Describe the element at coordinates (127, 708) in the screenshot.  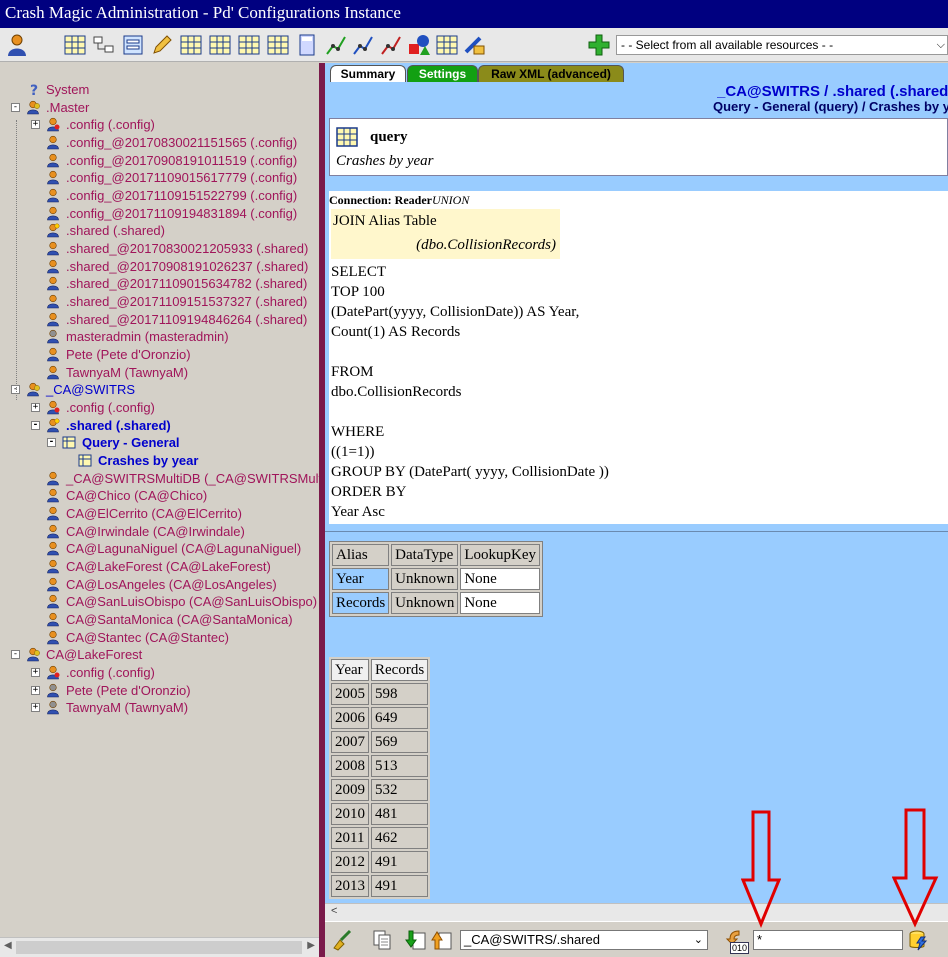
I see `tree-item-label: TawnyaM (TawnyaM)` at that location.